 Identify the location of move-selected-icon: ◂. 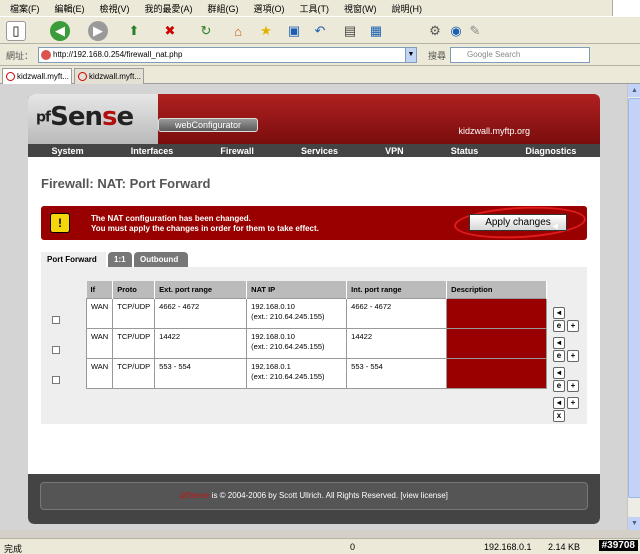
(559, 403).